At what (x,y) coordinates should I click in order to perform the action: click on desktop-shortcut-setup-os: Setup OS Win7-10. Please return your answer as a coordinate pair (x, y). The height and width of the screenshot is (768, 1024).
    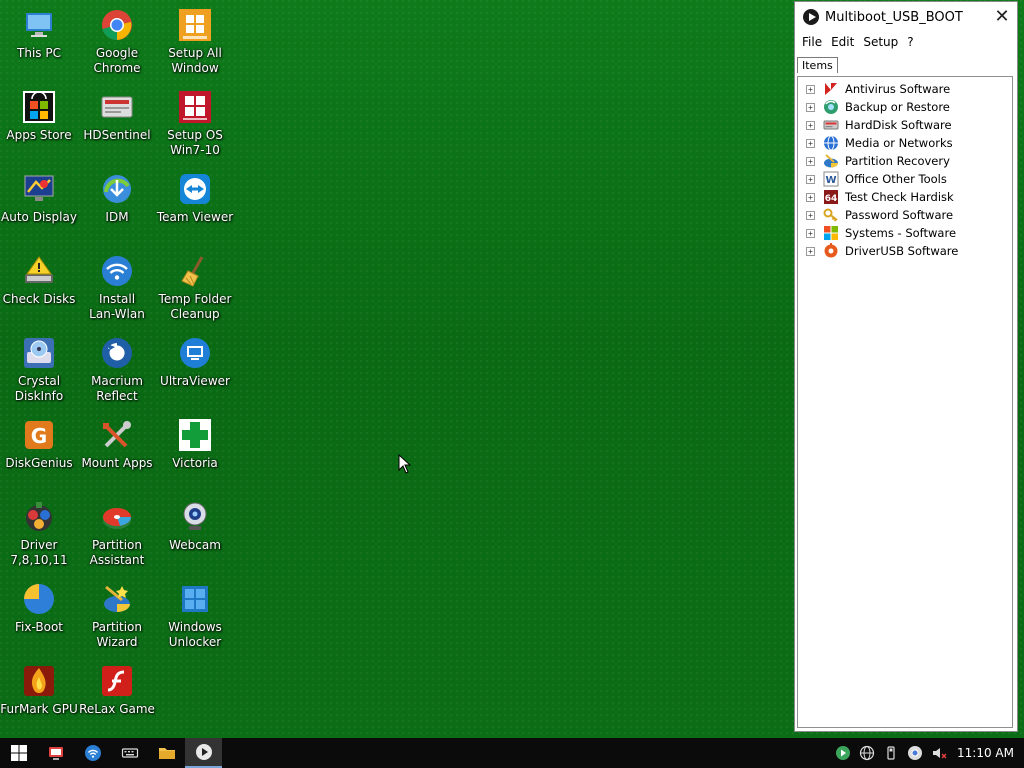
    Looking at the image, I should click on (195, 124).